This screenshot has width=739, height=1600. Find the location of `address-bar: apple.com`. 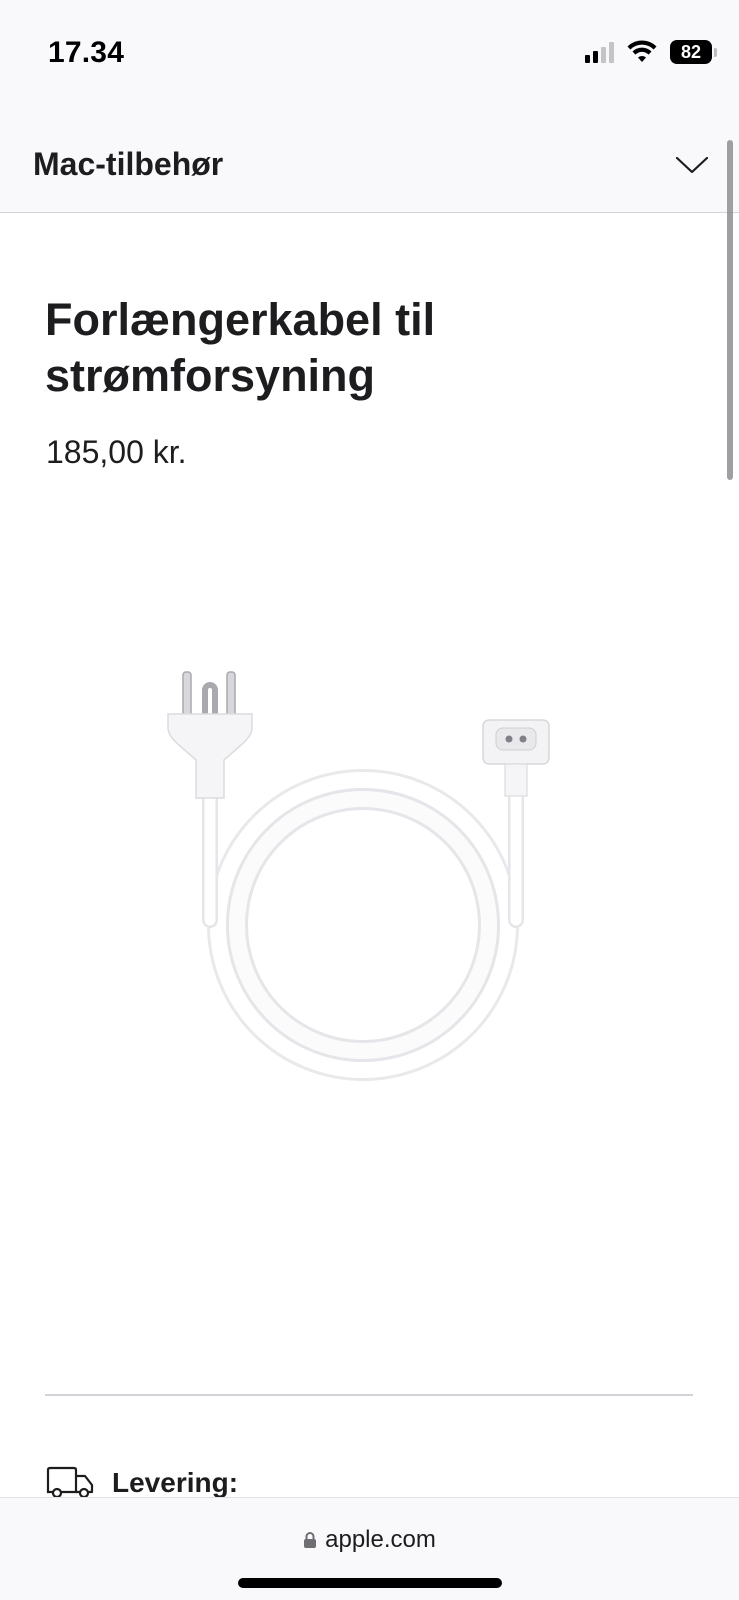

address-bar: apple.com is located at coordinates (369, 1540).